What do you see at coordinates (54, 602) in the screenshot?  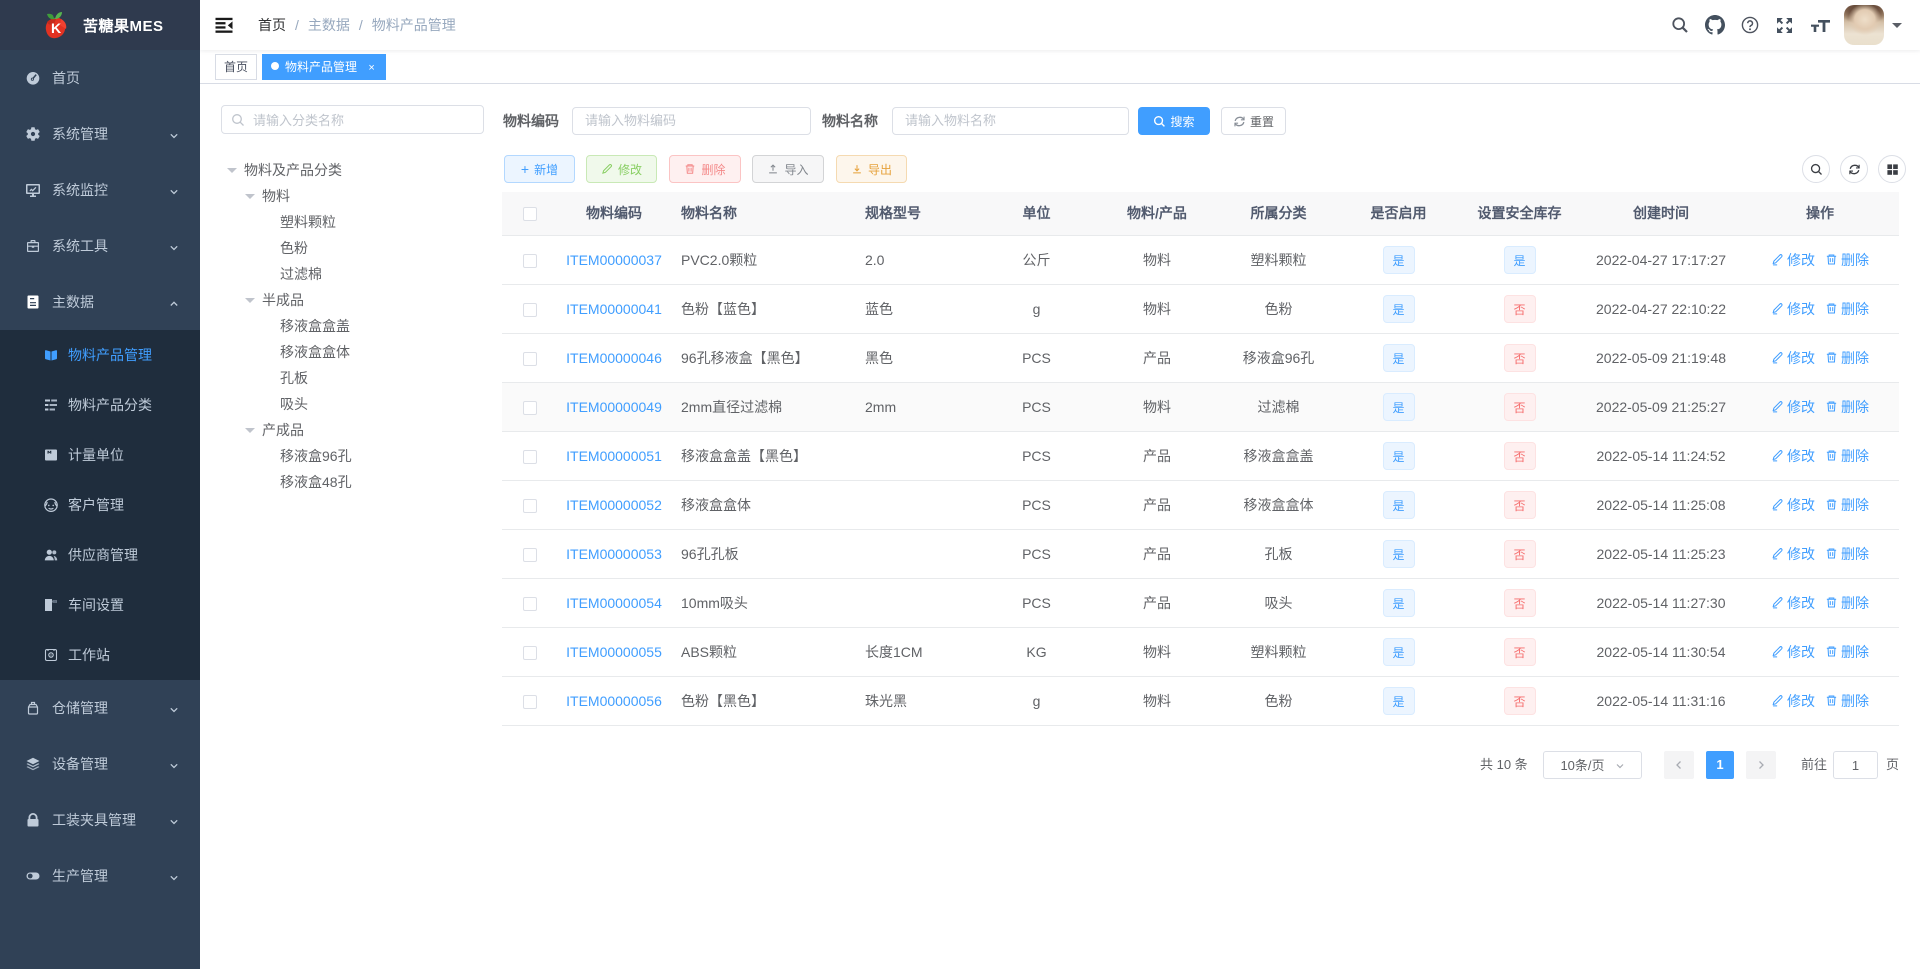 I see `svg-text: 2F4` at bounding box center [54, 602].